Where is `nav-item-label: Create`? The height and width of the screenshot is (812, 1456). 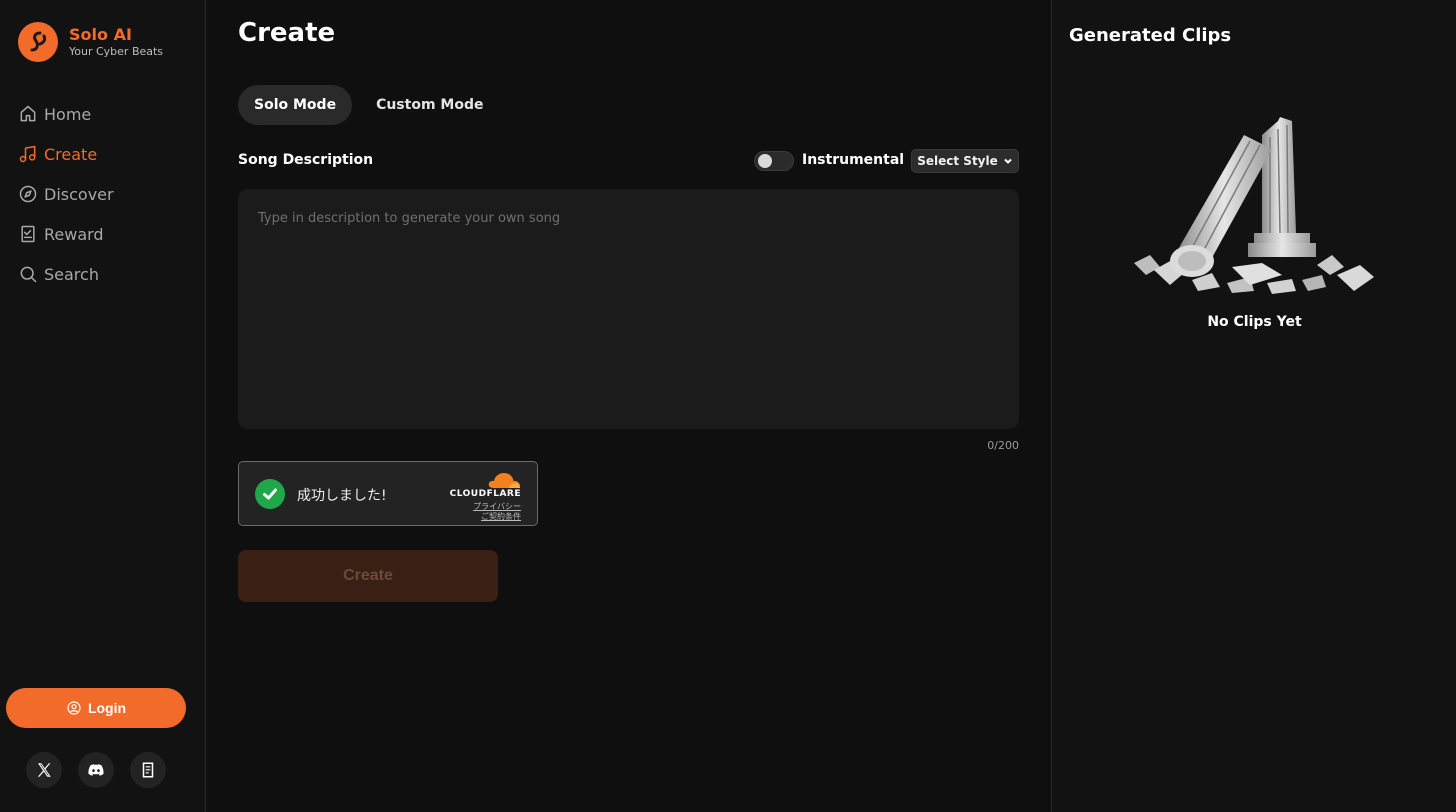
nav-item-label: Create is located at coordinates (71, 154).